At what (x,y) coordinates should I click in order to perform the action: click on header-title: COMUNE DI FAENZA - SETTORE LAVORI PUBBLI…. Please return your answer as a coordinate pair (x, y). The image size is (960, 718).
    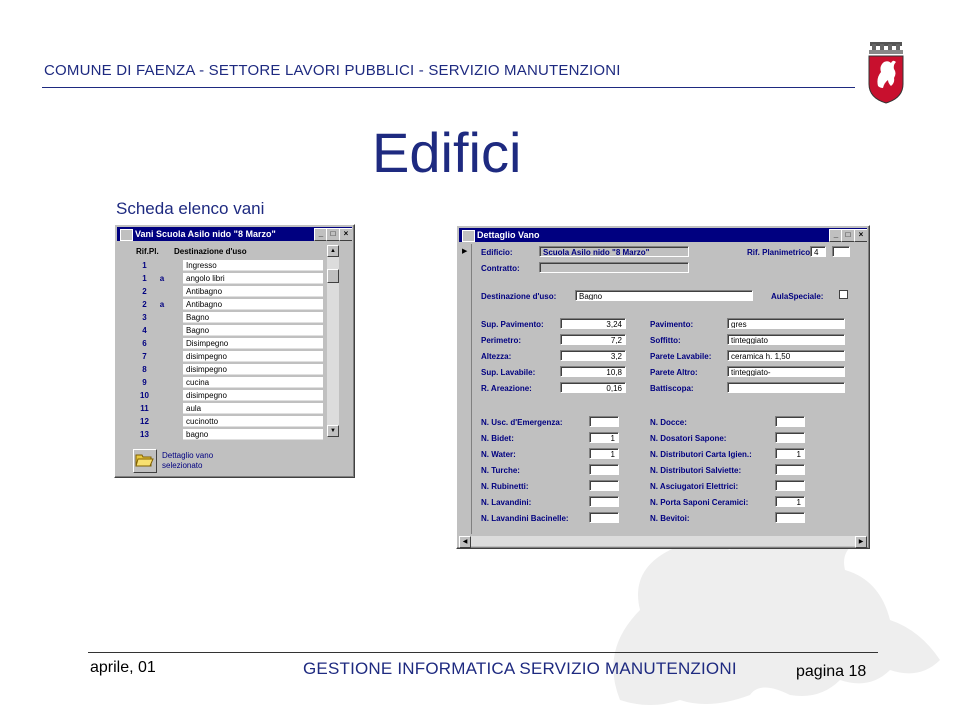
    Looking at the image, I should click on (332, 70).